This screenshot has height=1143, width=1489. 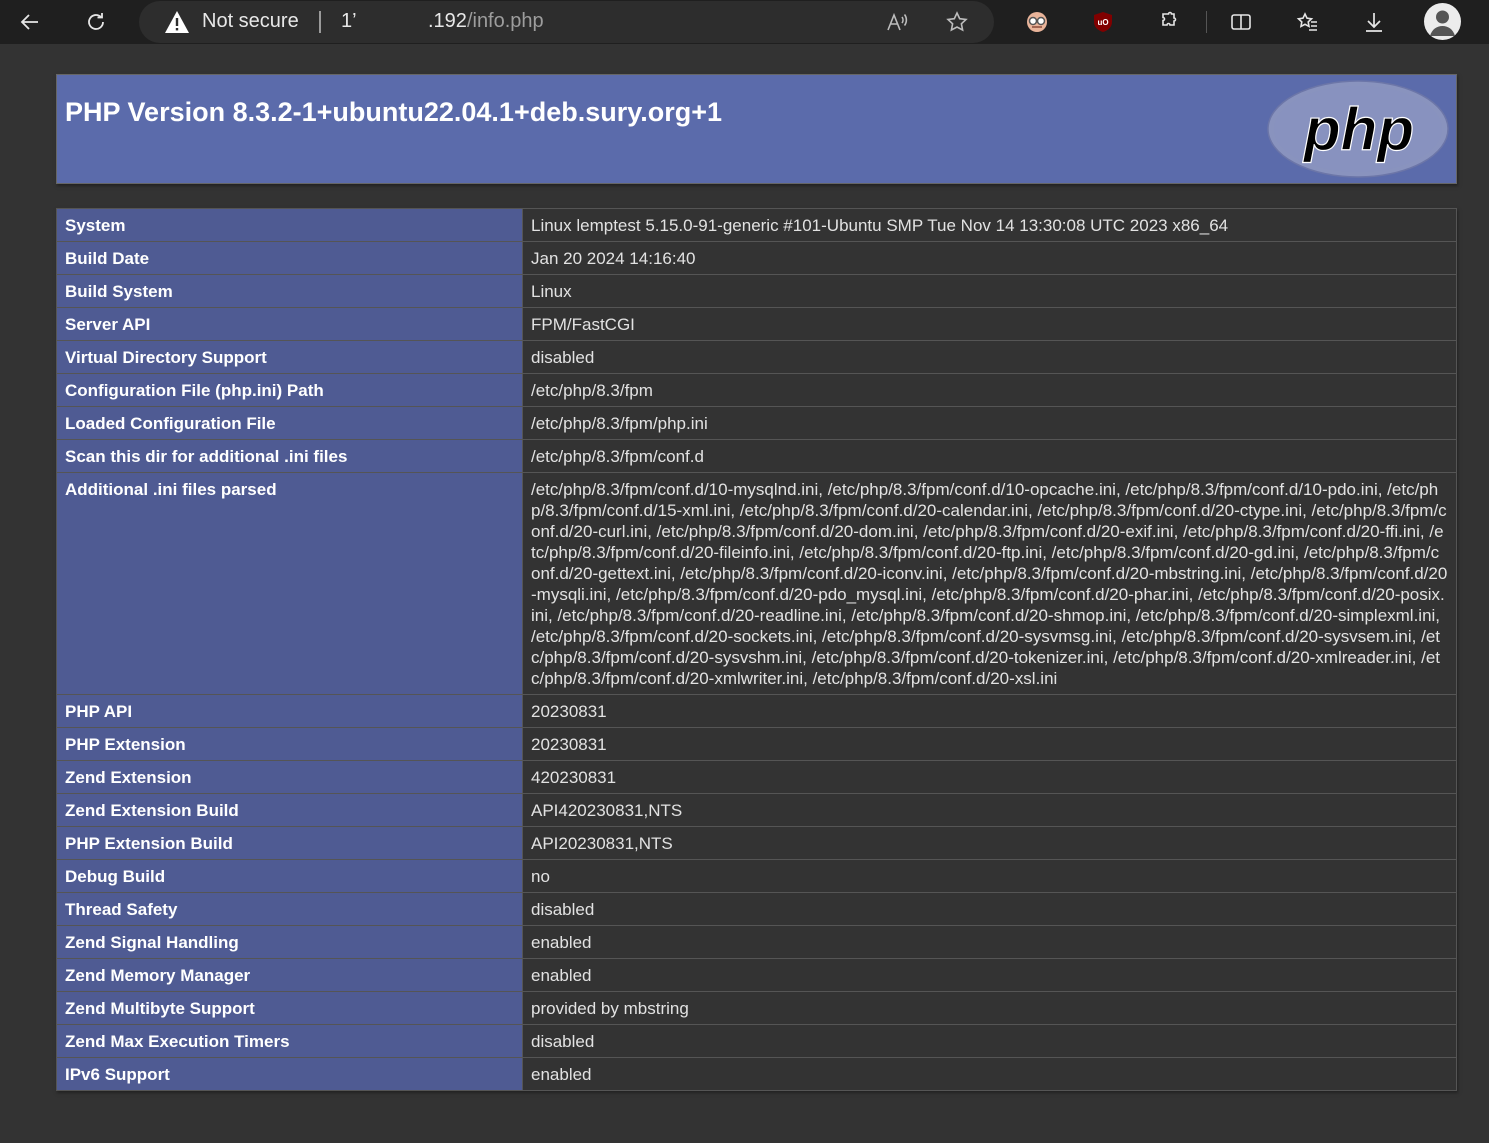 I want to click on row-value: API420230831,NTS, so click(x=989, y=810).